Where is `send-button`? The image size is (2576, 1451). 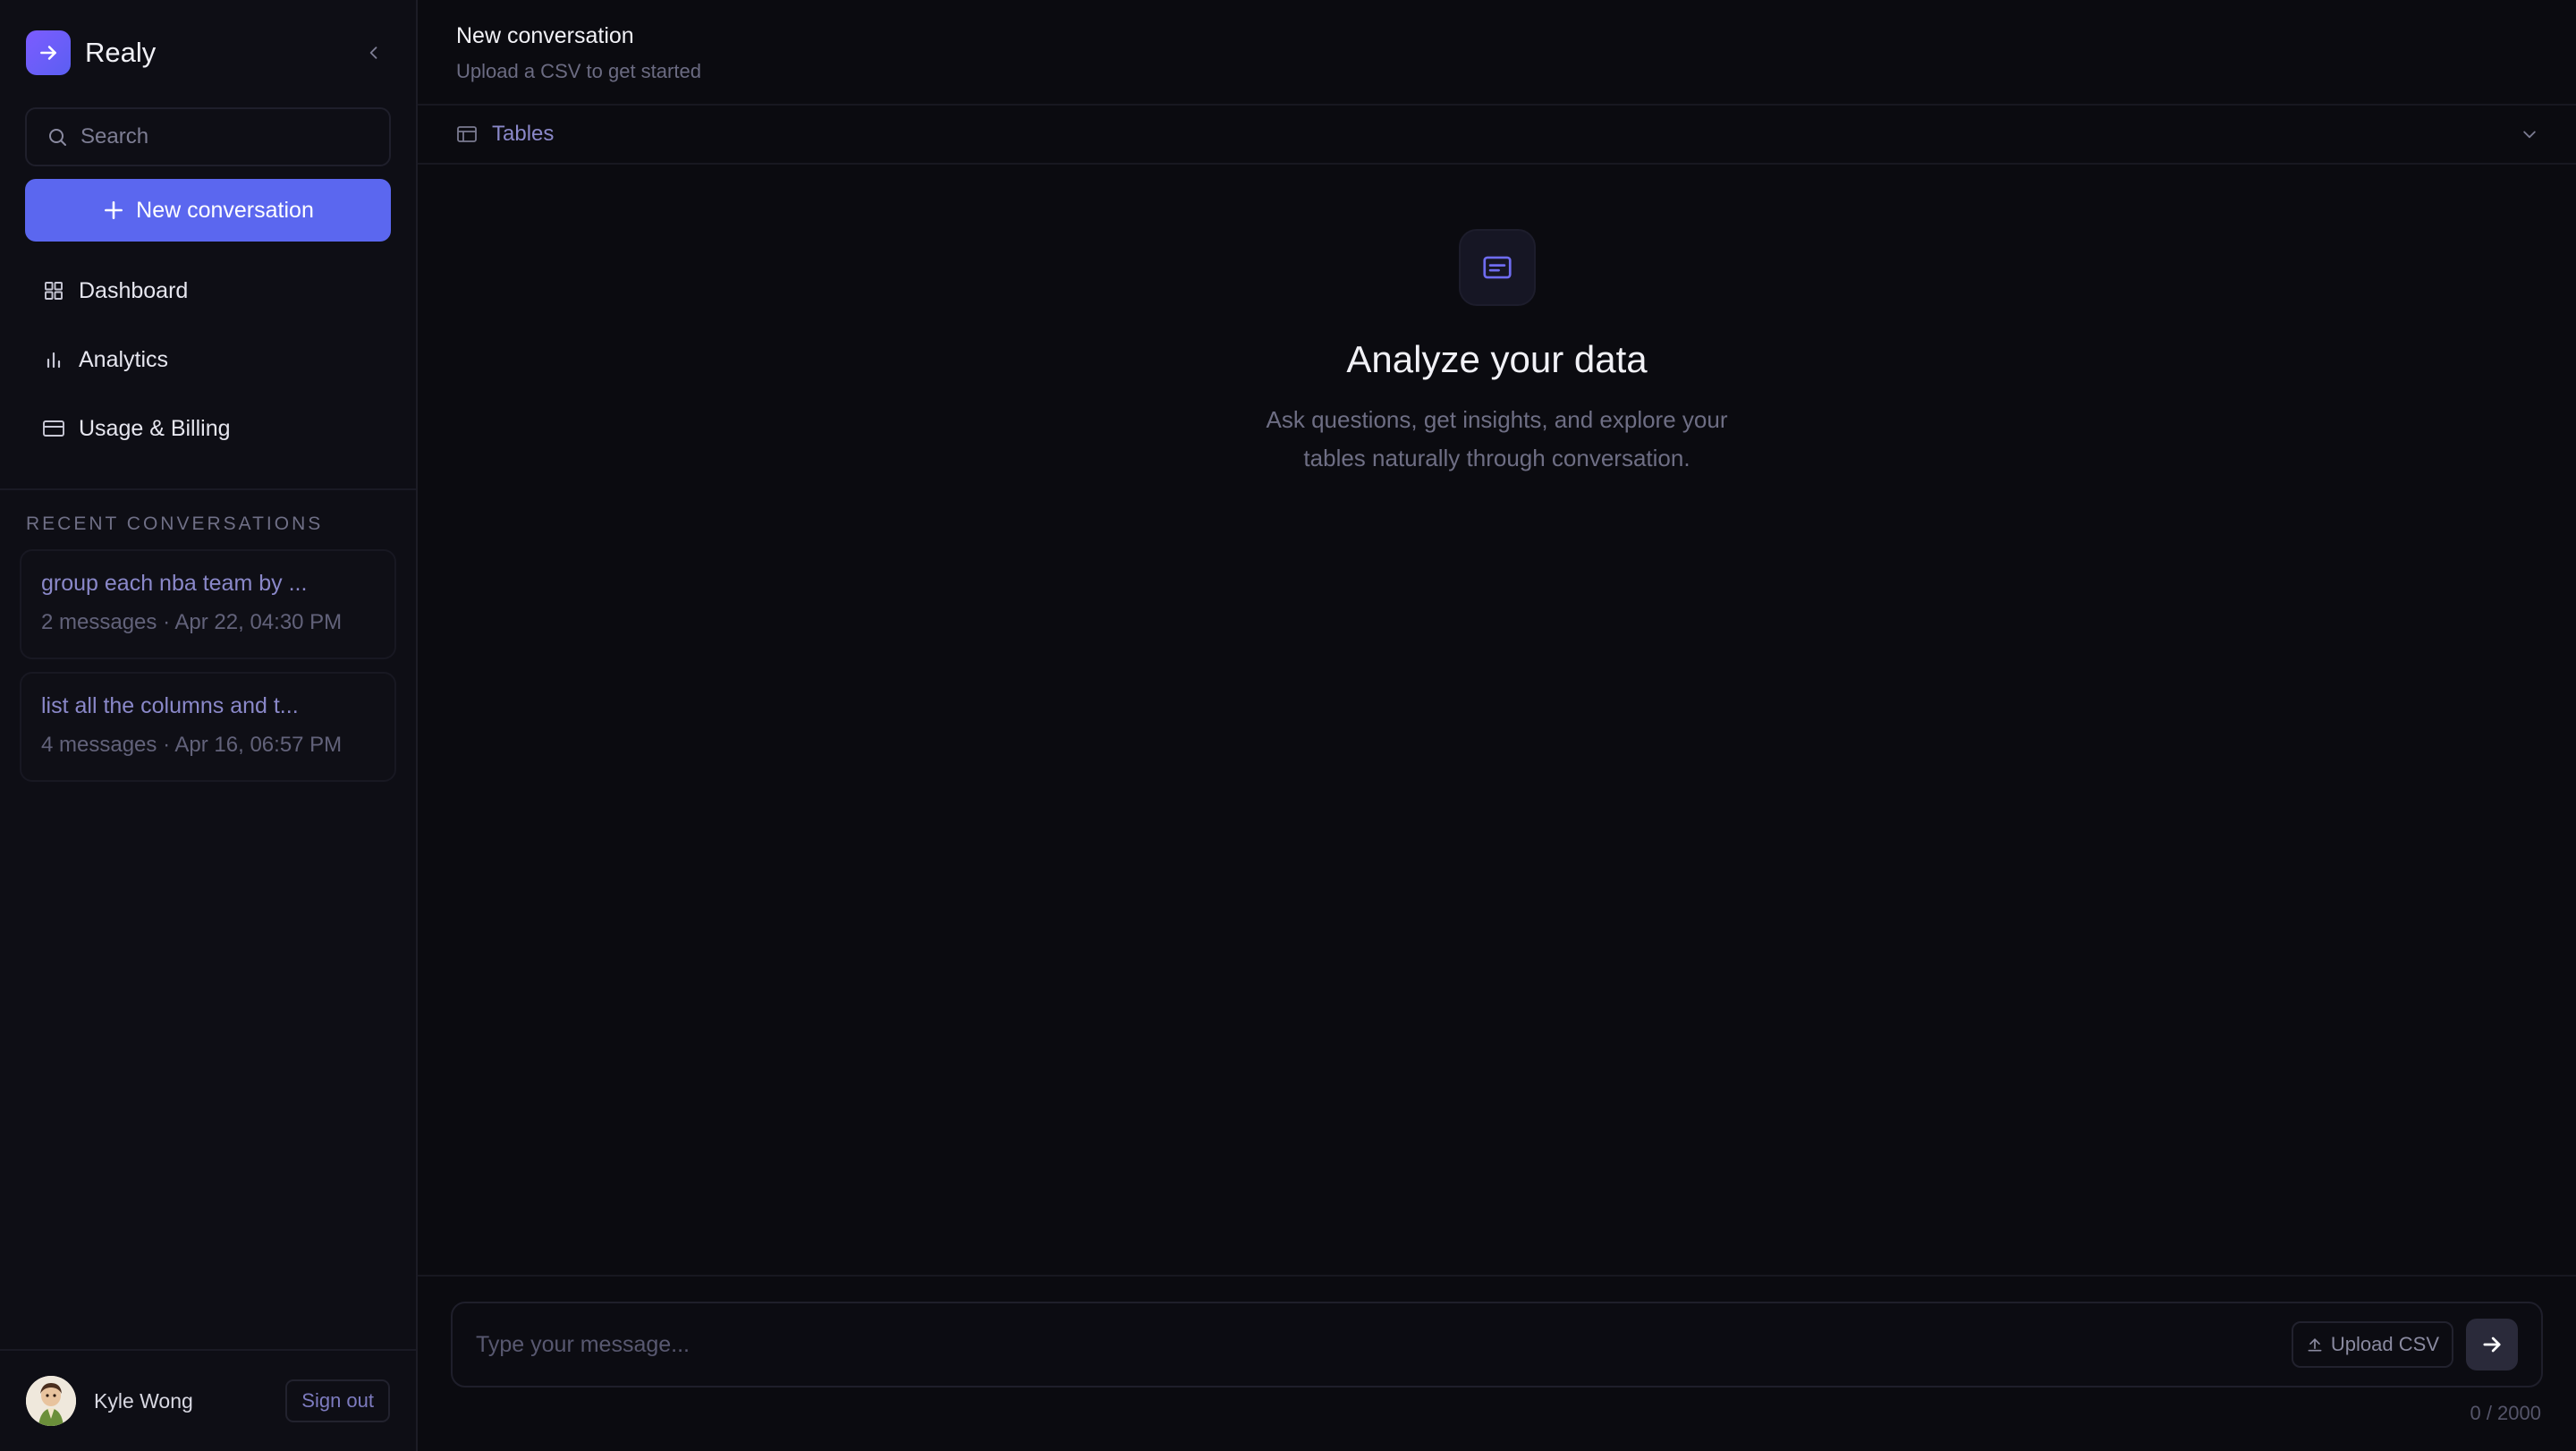 send-button is located at coordinates (2492, 1344).